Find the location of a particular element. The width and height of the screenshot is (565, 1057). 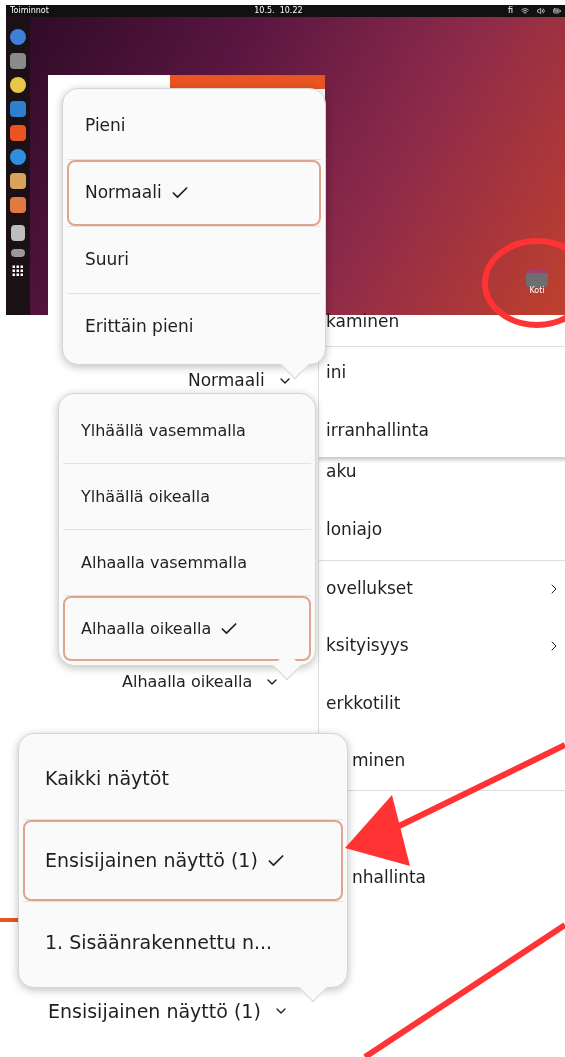

settings-list-item: ovellukset is located at coordinates (444, 589).